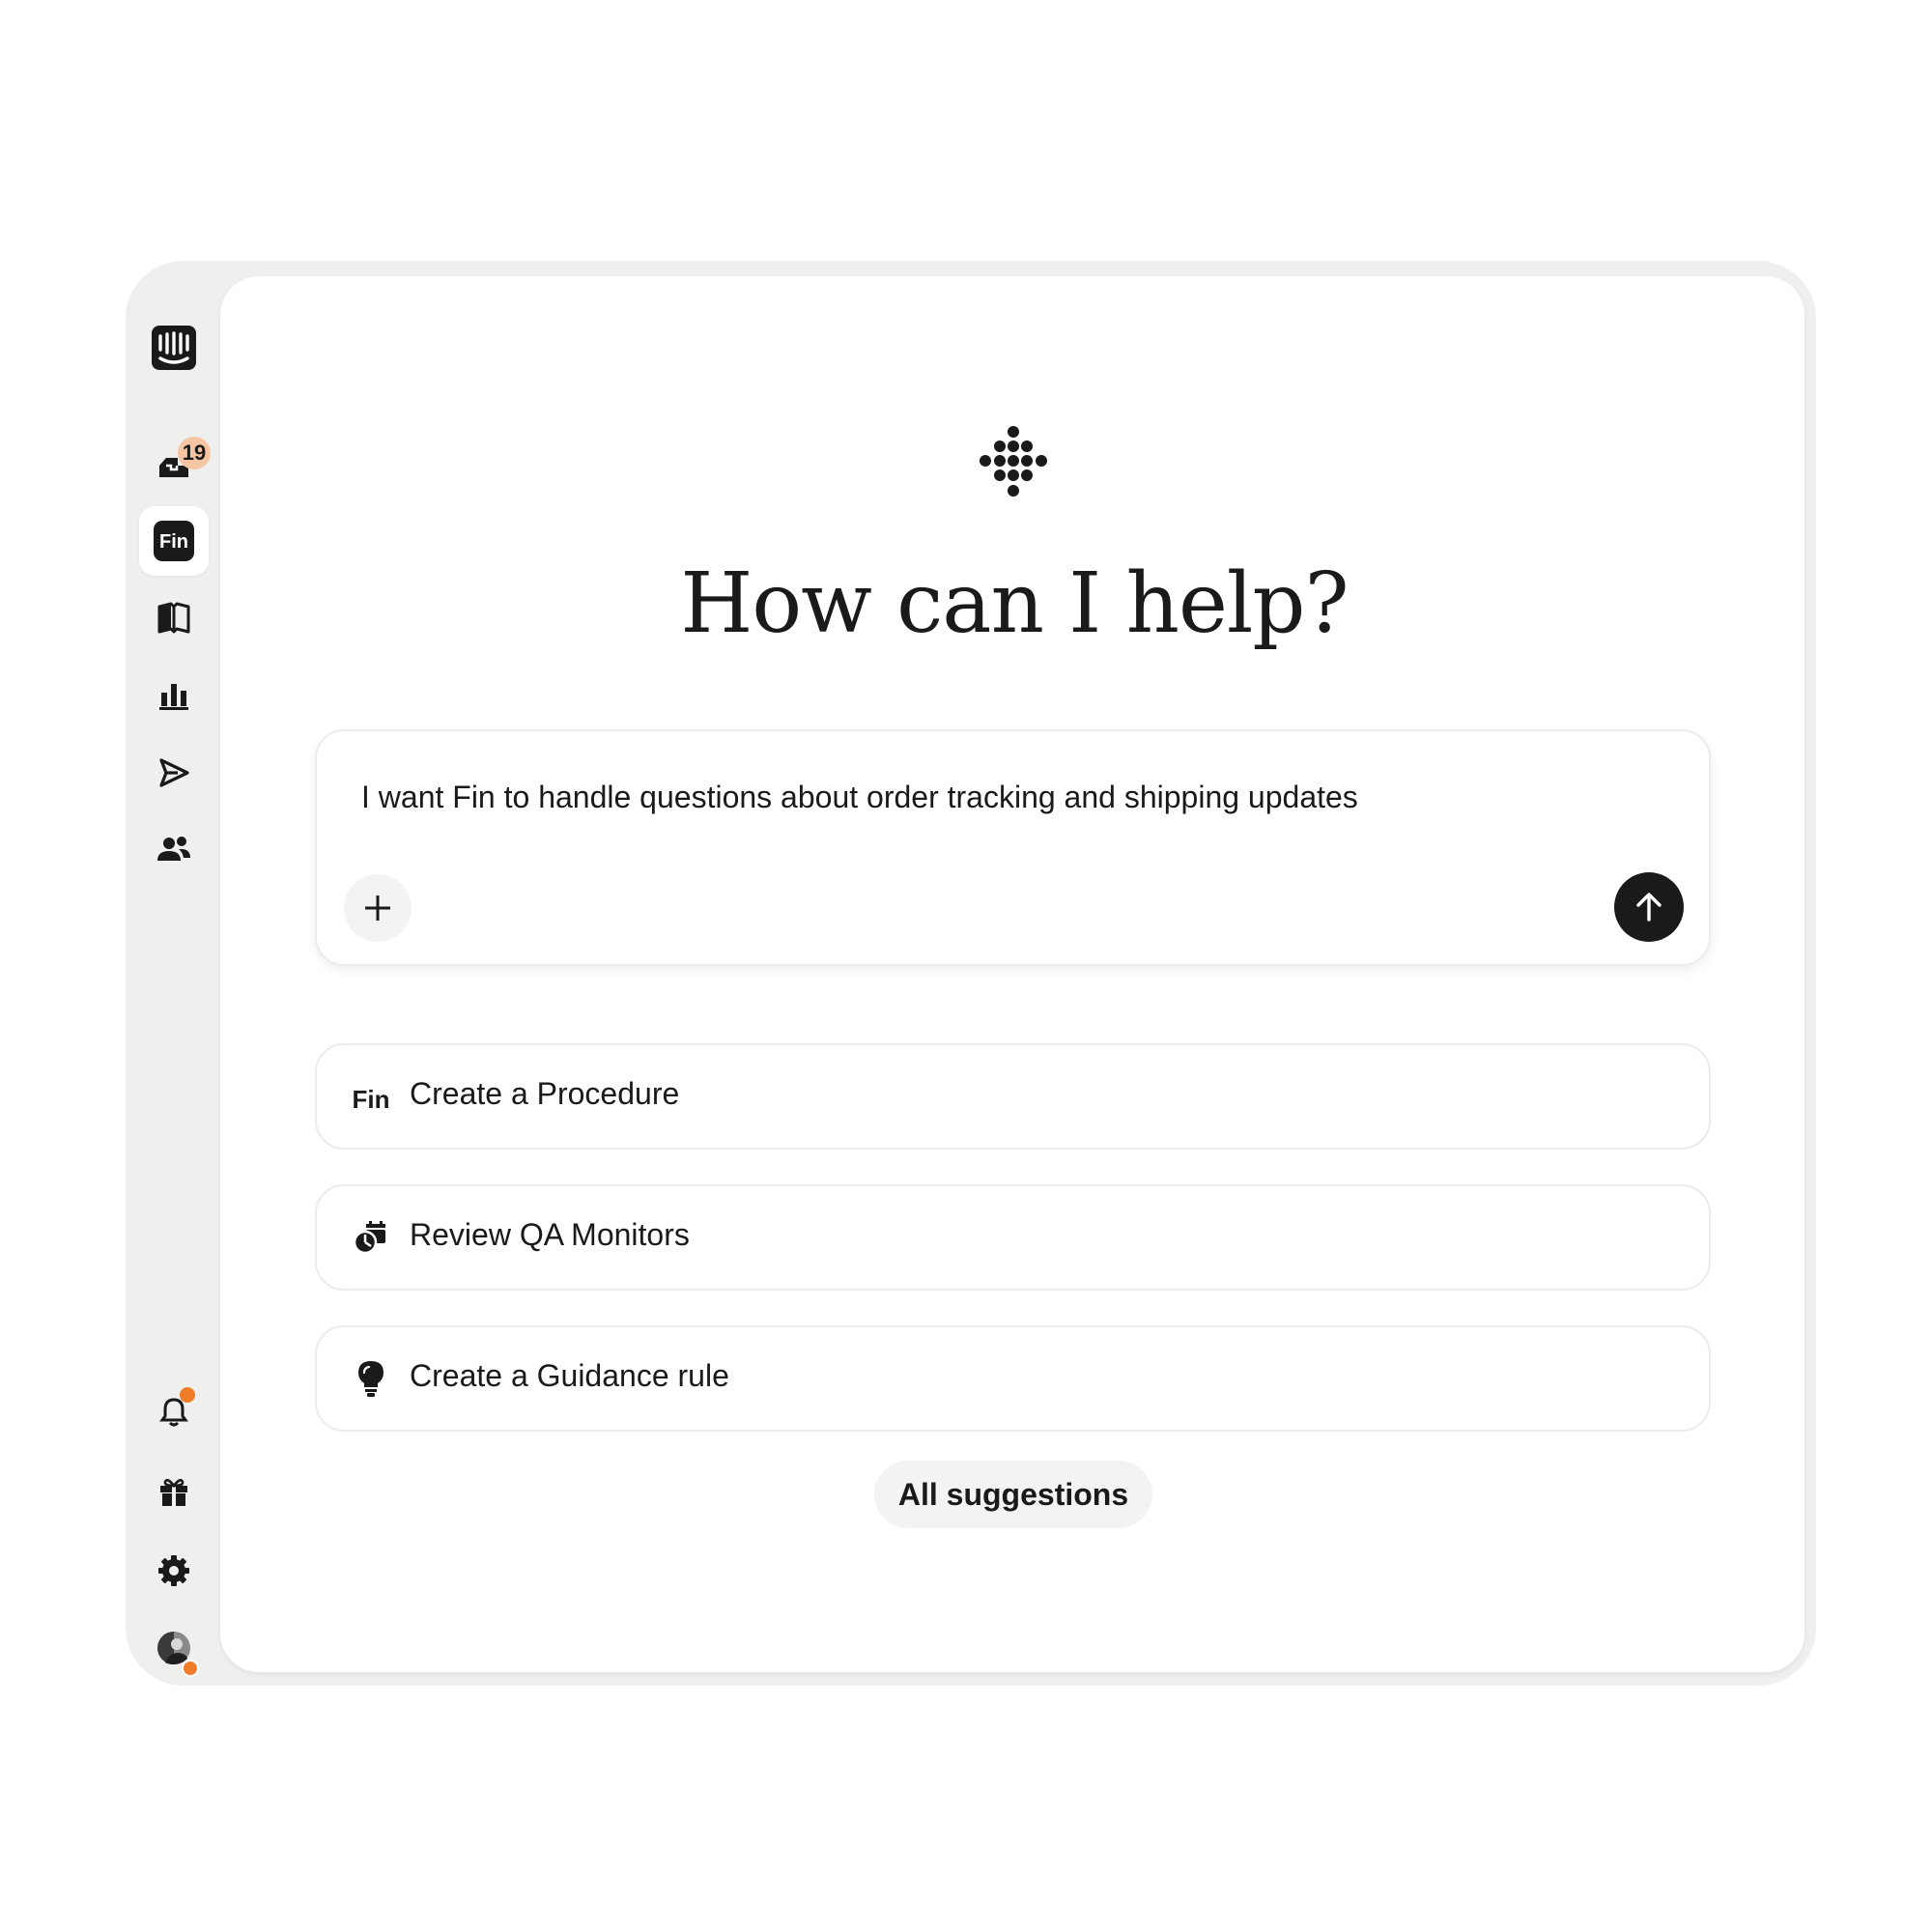 The image size is (1932, 1932). I want to click on intercom-logo-button, so click(174, 348).